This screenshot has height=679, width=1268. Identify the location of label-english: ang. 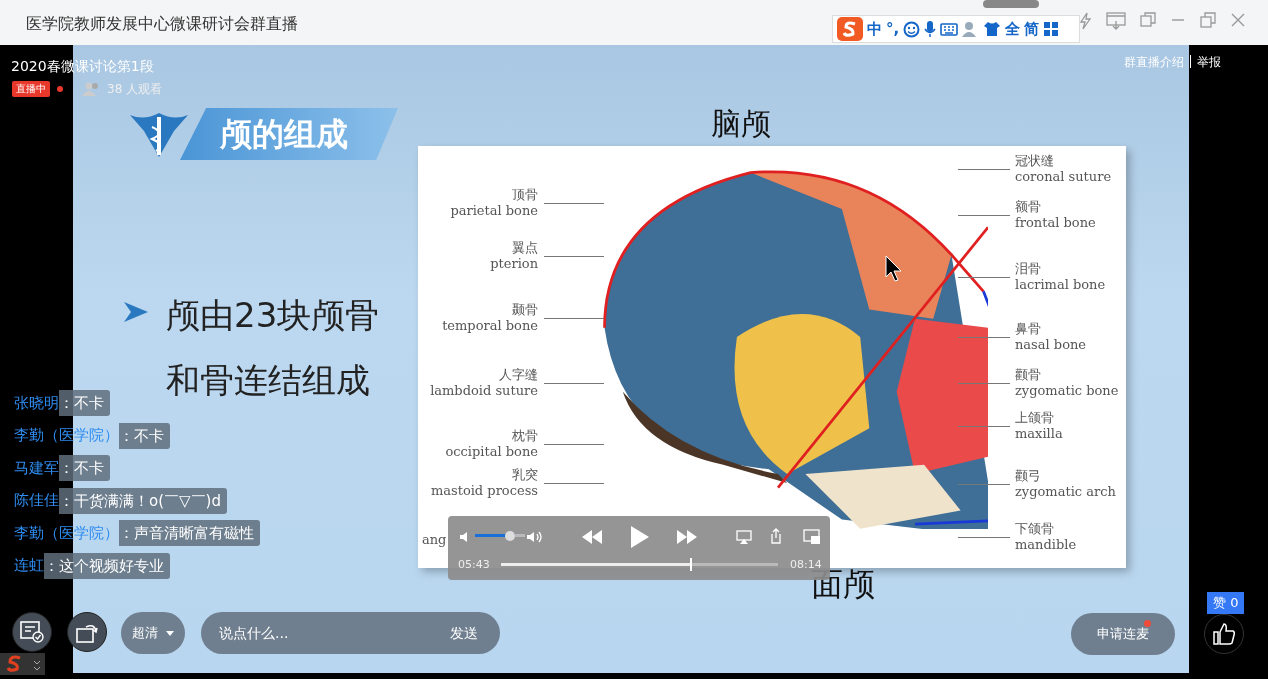
(434, 540).